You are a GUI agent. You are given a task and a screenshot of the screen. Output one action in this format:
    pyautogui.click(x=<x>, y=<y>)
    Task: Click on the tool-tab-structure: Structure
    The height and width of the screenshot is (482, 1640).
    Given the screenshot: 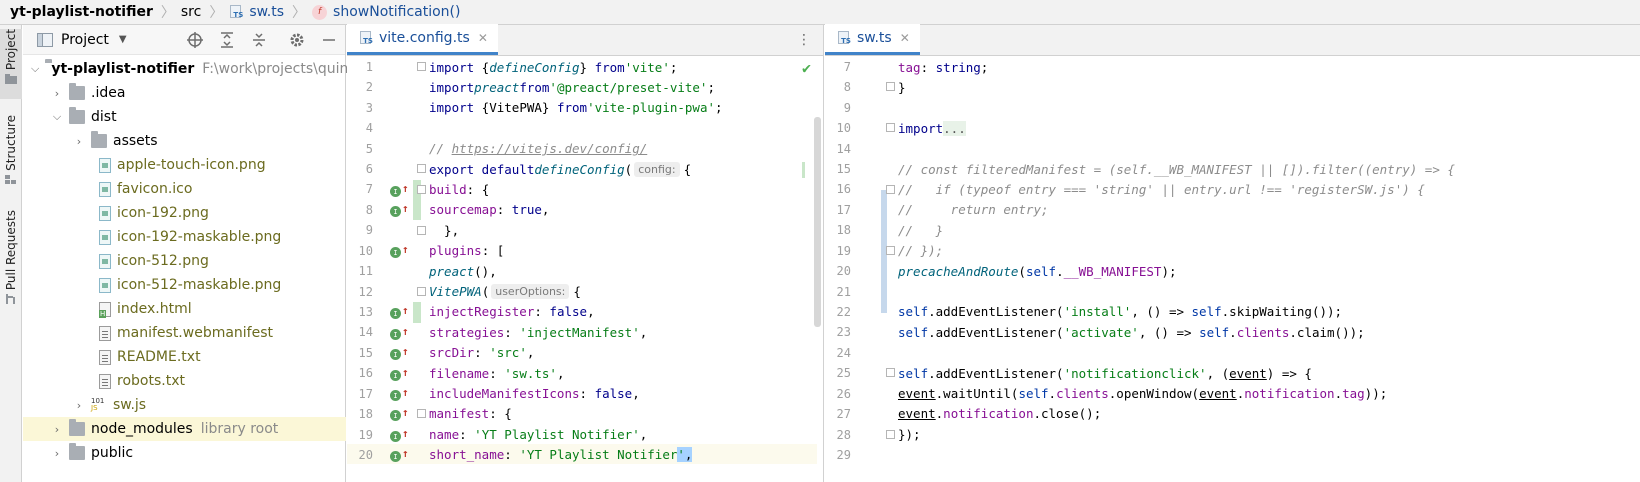 What is the action you would take?
    pyautogui.click(x=11, y=155)
    